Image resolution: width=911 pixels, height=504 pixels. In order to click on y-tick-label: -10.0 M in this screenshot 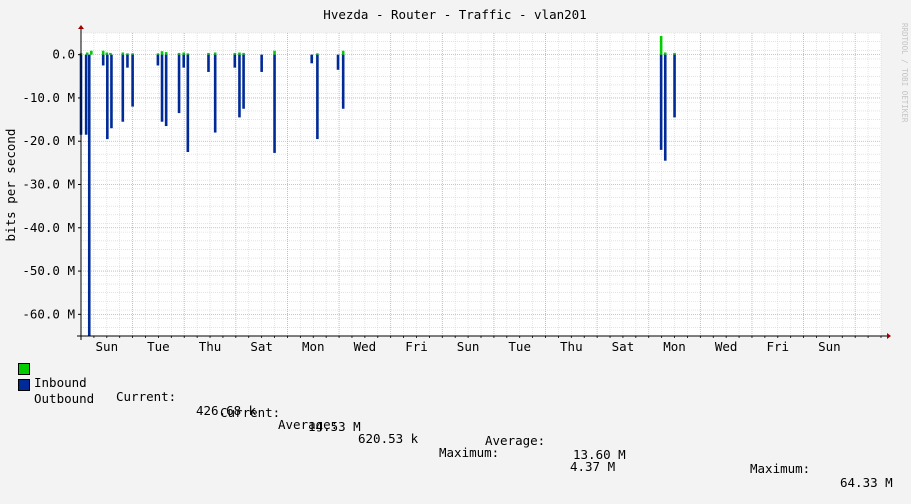, I will do `click(48, 97)`.